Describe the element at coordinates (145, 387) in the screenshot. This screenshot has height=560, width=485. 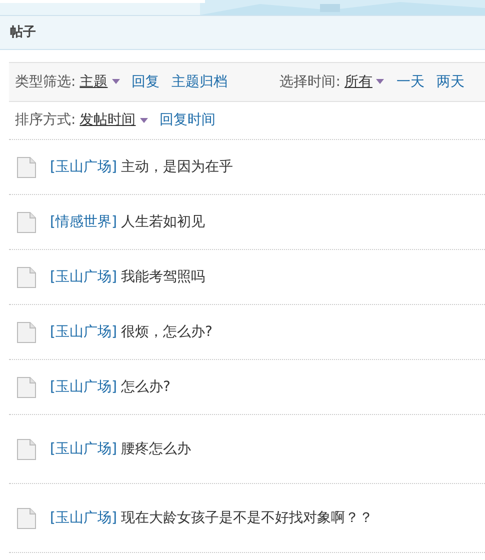
I see `post-title-link: 怎么办?` at that location.